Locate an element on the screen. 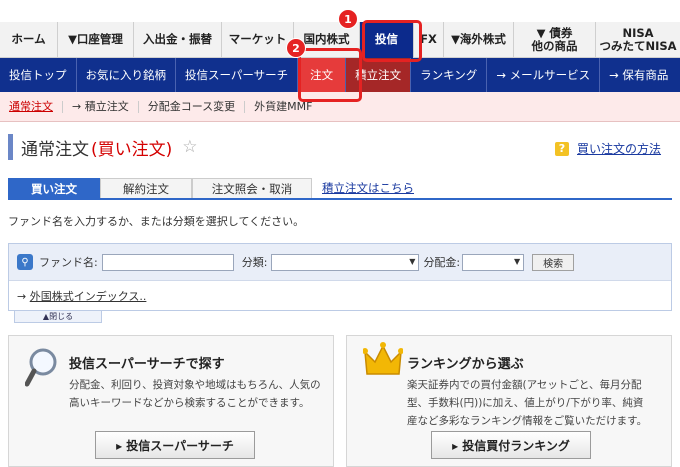 The width and height of the screenshot is (680, 467). highlight-box-trust is located at coordinates (392, 41).